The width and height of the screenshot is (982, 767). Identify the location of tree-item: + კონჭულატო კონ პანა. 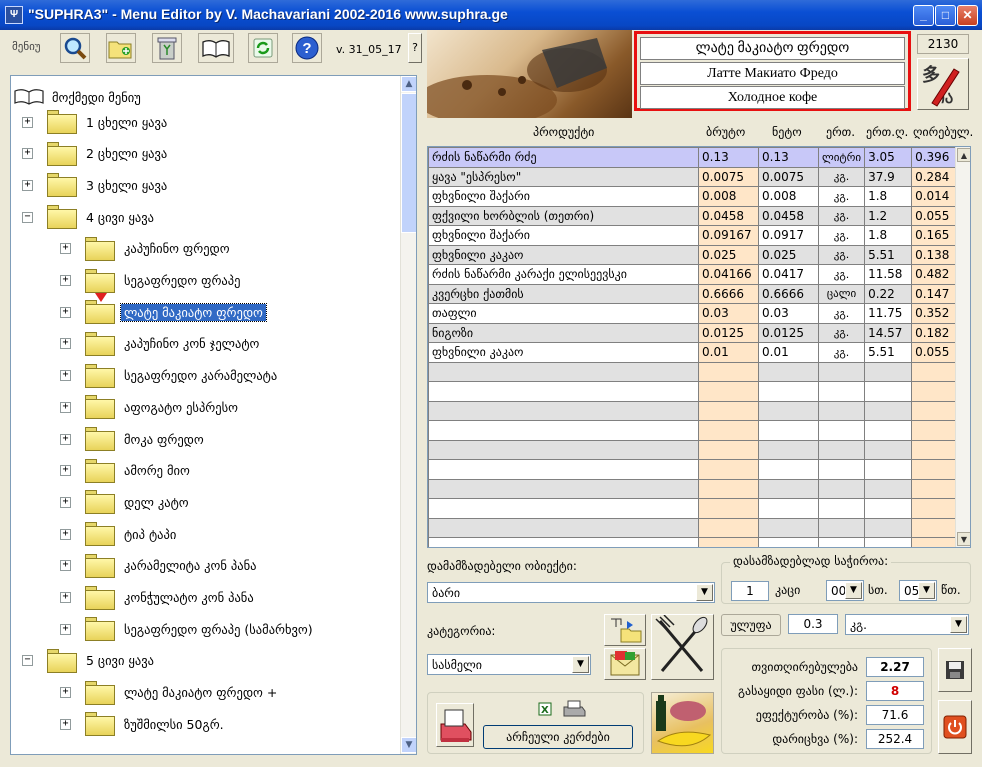
(158, 598).